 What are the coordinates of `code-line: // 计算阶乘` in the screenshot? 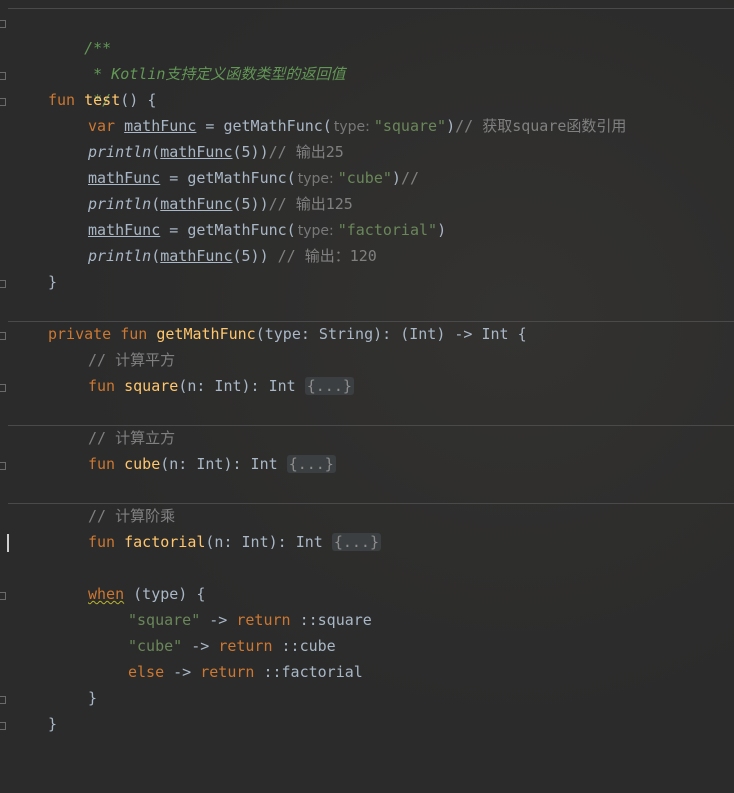 It's located at (131, 516).